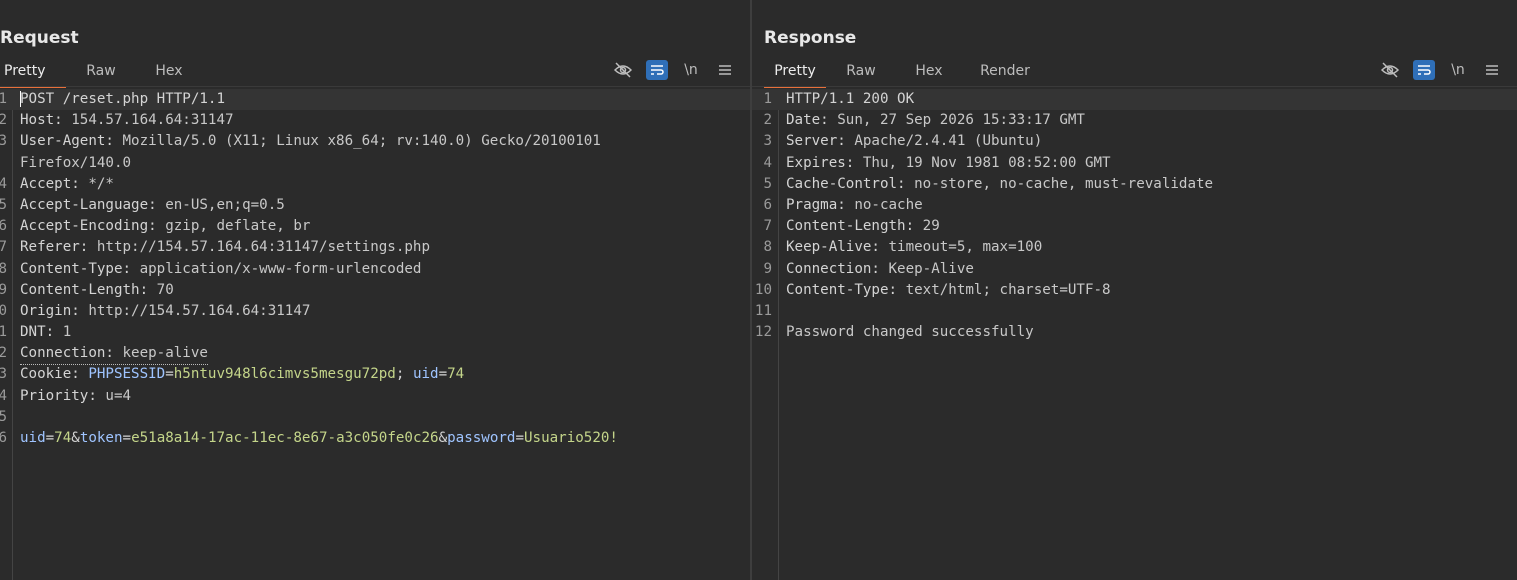  Describe the element at coordinates (375, 396) in the screenshot. I see `request-line: 4 Priority: u=4` at that location.